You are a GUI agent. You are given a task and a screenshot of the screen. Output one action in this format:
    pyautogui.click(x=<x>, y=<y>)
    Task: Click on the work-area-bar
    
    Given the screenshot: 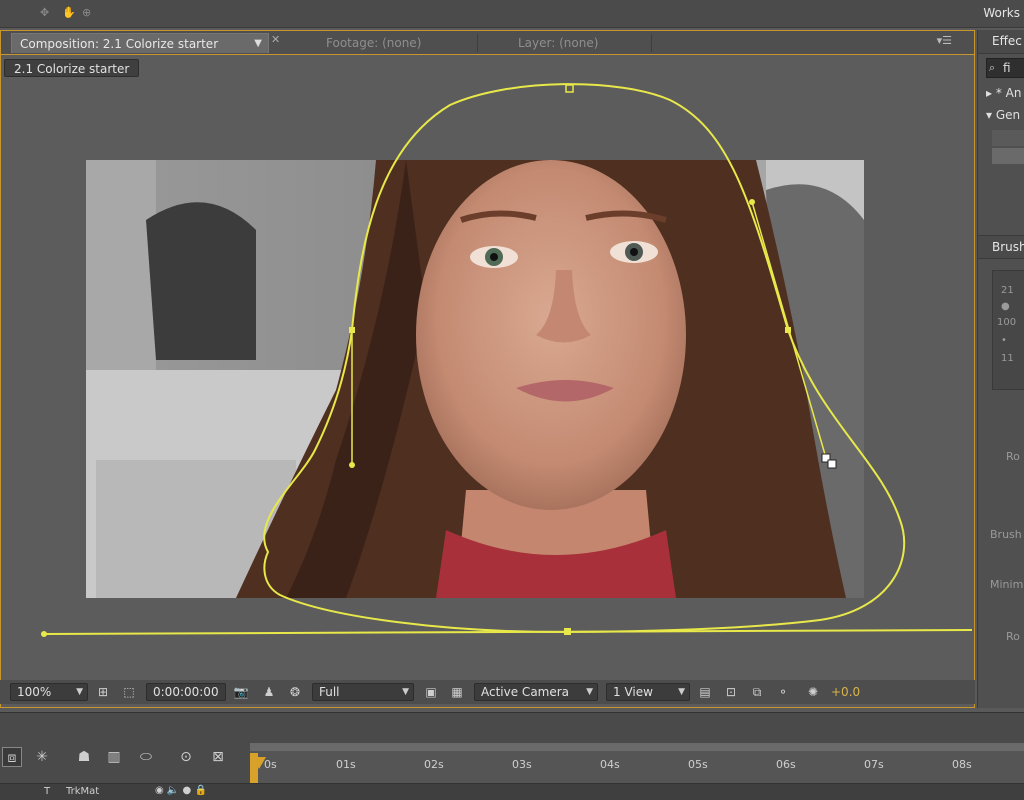 What is the action you would take?
    pyautogui.click(x=637, y=747)
    